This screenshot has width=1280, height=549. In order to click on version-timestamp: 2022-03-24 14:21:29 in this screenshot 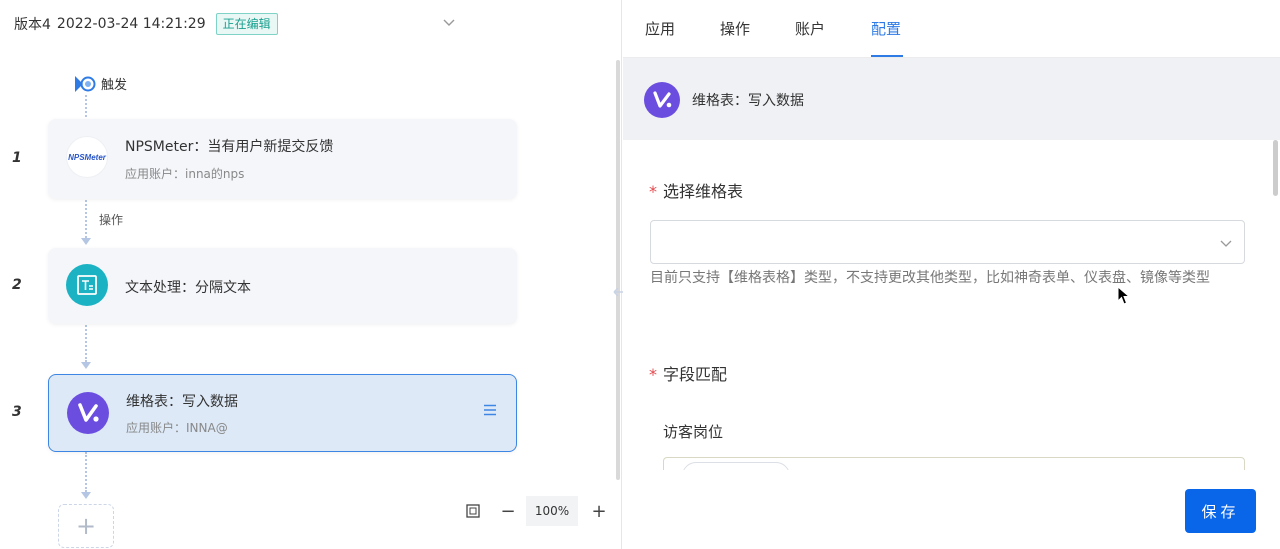, I will do `click(131, 24)`.